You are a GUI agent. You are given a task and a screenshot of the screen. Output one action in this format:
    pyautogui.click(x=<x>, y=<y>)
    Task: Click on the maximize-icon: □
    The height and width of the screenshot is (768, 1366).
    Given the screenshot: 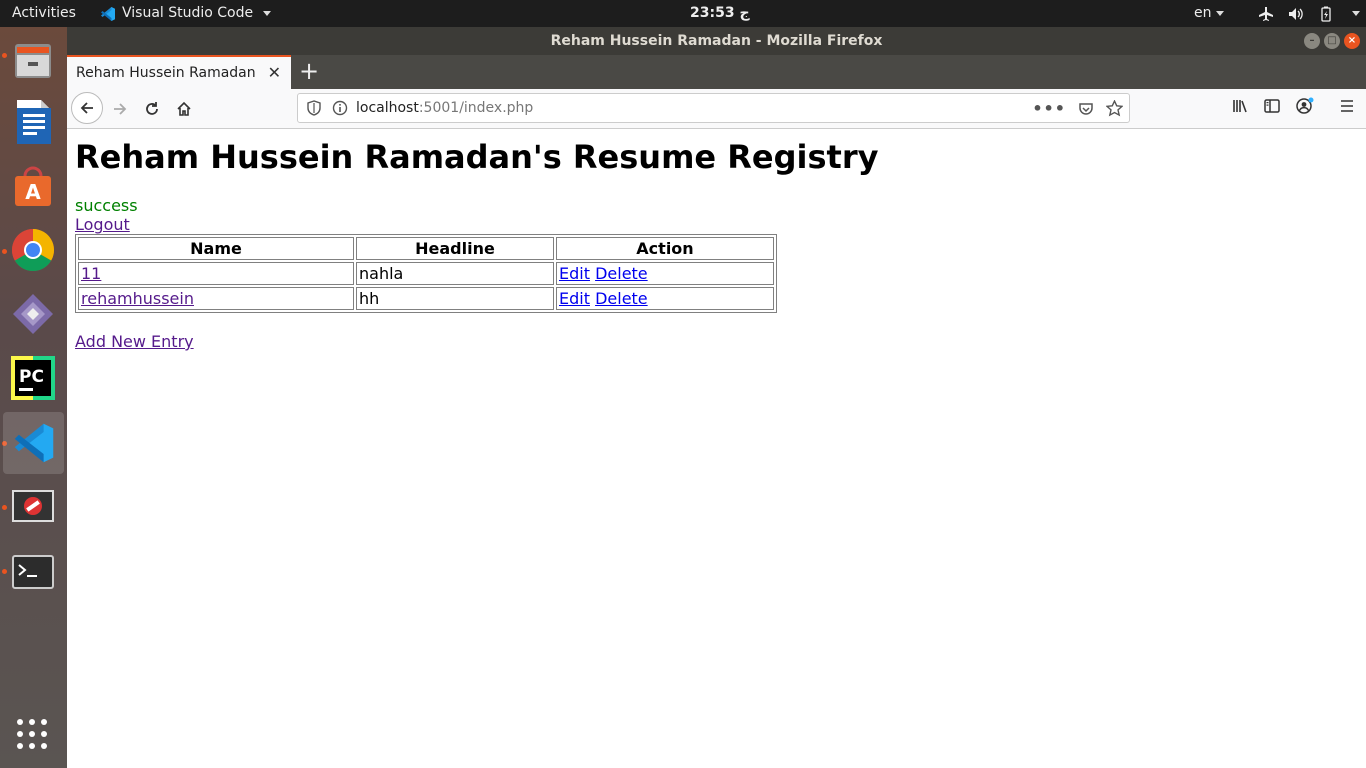 What is the action you would take?
    pyautogui.click(x=1332, y=41)
    